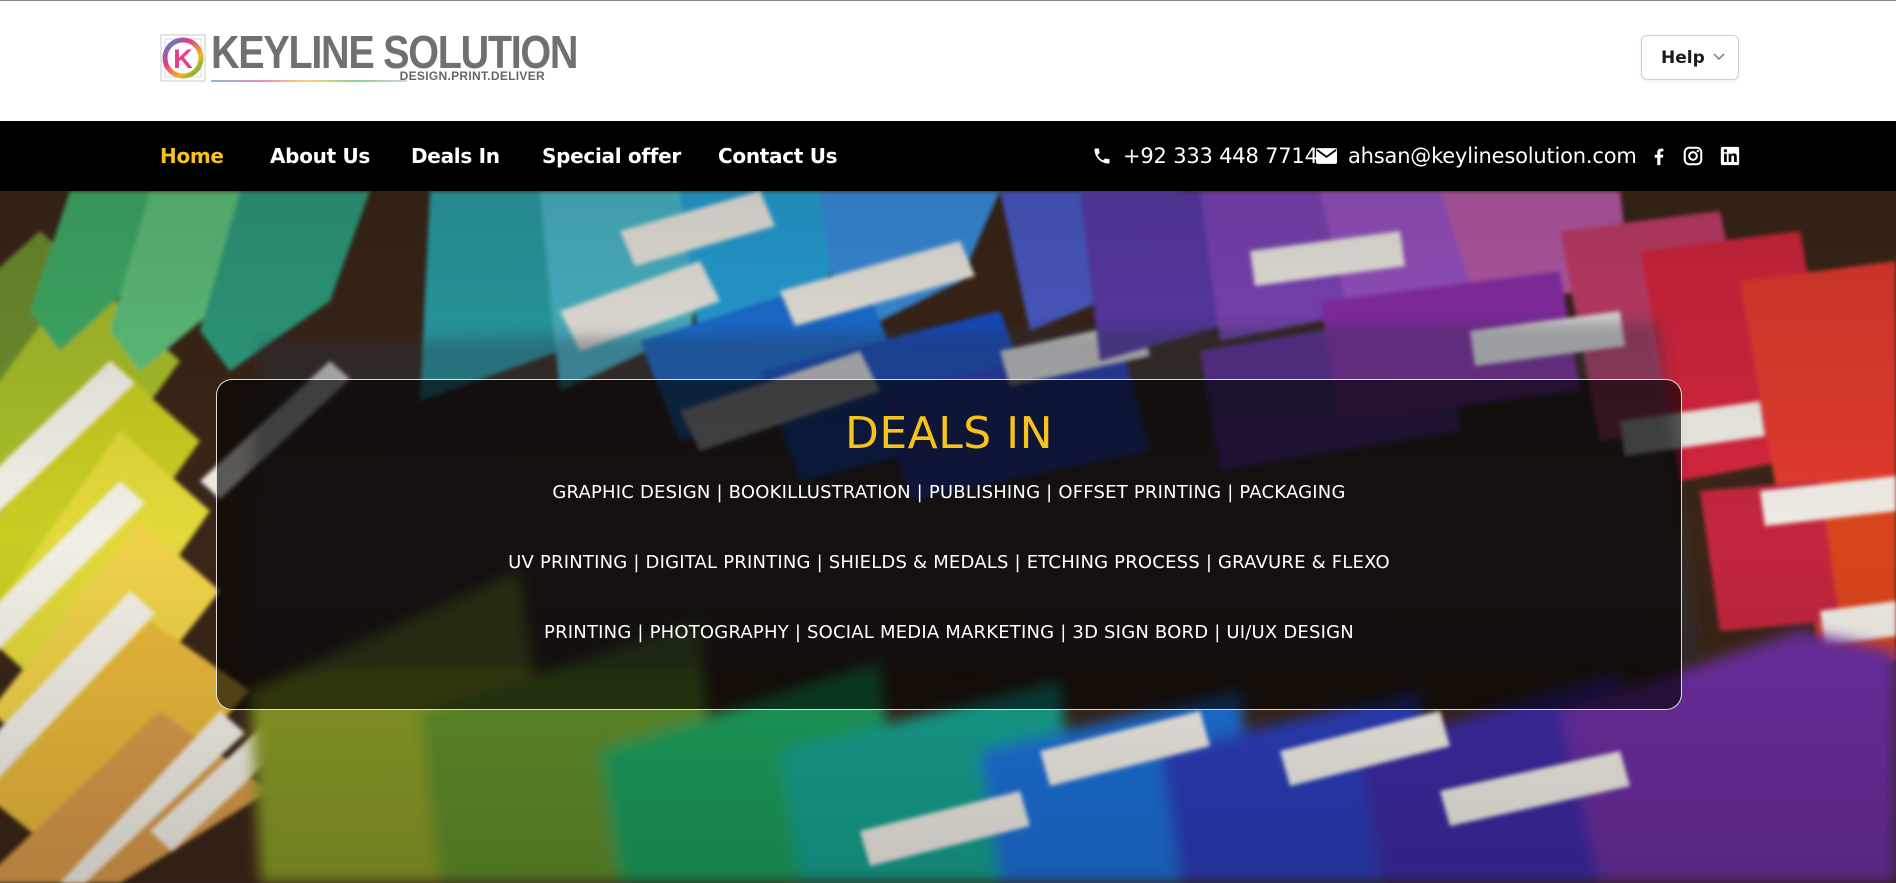 The height and width of the screenshot is (883, 1896). Describe the element at coordinates (1220, 156) in the screenshot. I see `phone-number: +92 333 448 7714` at that location.